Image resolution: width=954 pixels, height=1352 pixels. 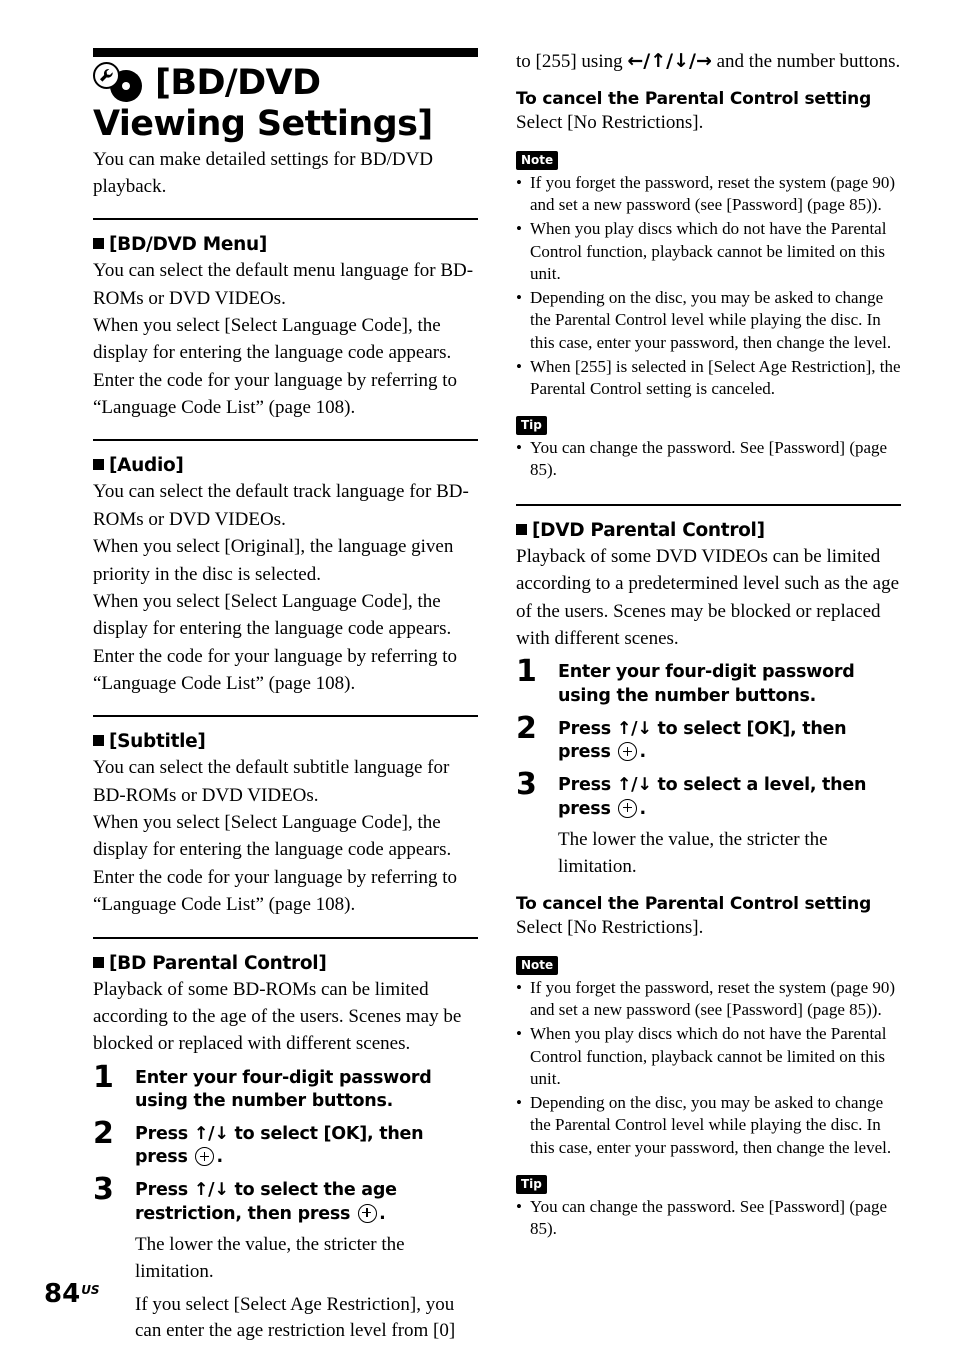 What do you see at coordinates (669, 61) in the screenshot?
I see `direction-arrows-icon: ←/↑/↓/→` at bounding box center [669, 61].